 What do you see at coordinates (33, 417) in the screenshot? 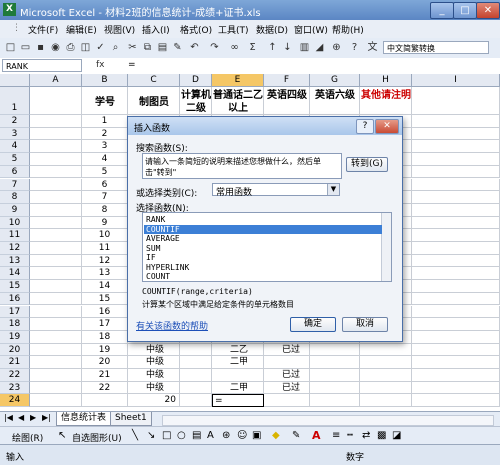
I see `tab-nav-next-icon: ▶` at bounding box center [33, 417].